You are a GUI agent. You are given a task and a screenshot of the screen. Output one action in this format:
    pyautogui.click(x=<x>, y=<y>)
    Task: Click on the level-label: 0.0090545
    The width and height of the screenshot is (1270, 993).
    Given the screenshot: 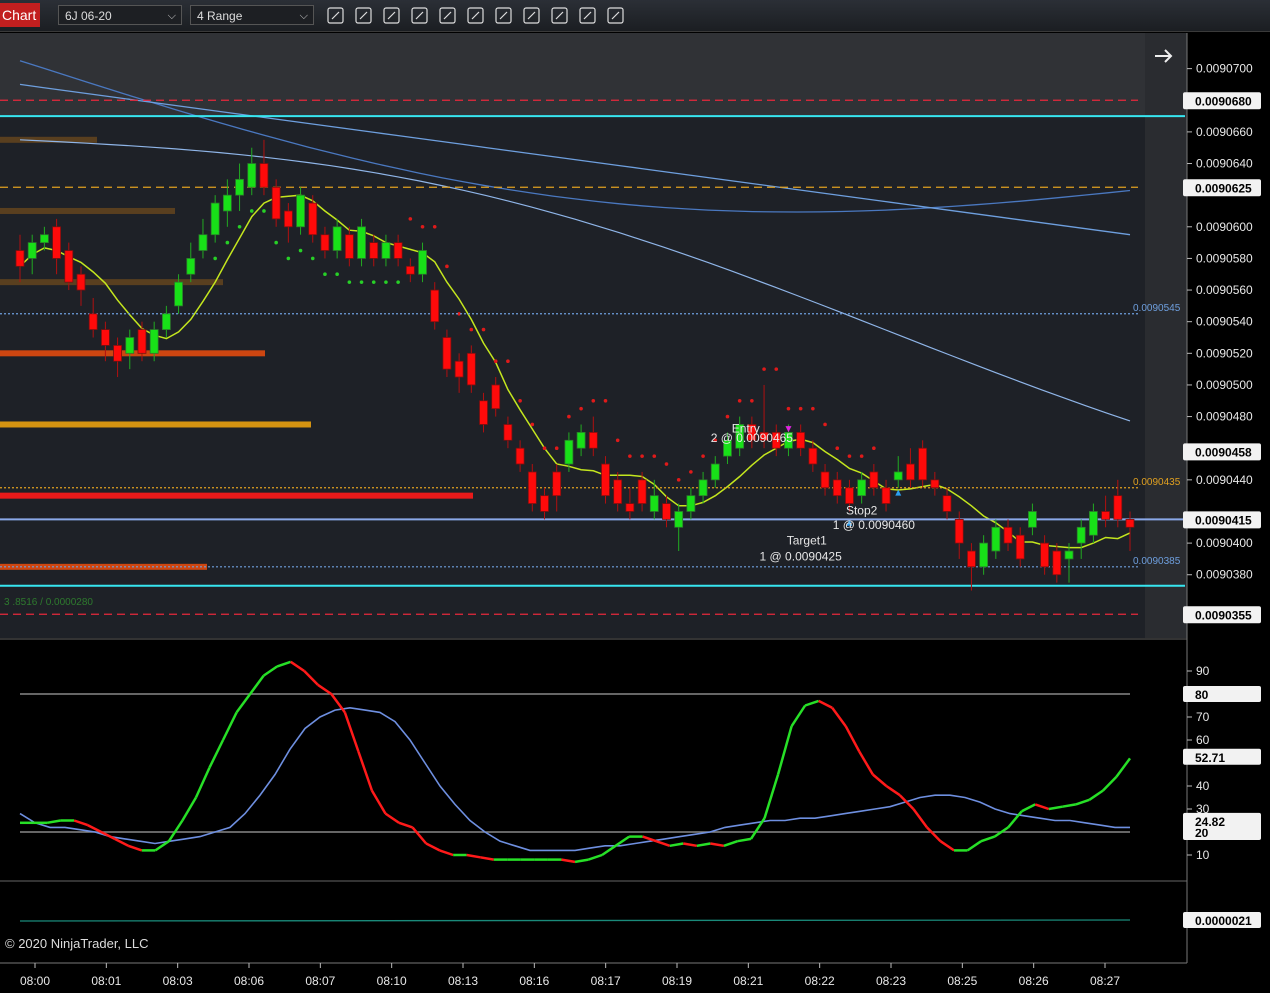 What is the action you would take?
    pyautogui.click(x=1157, y=308)
    